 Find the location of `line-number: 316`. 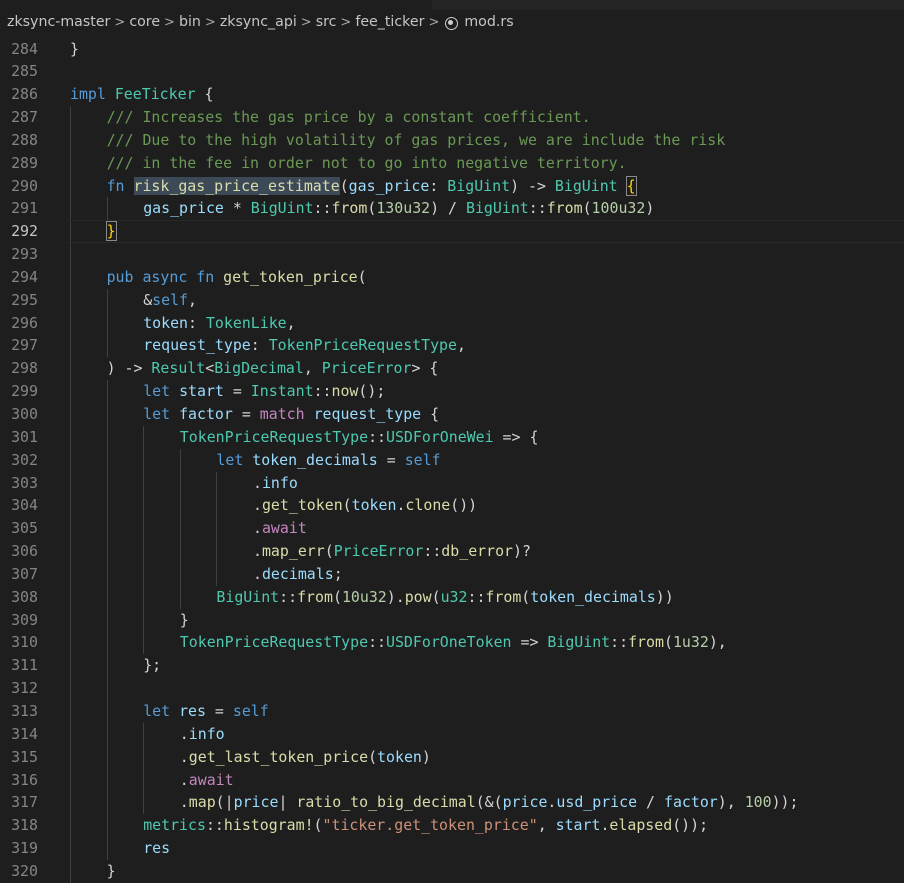

line-number: 316 is located at coordinates (24, 779).